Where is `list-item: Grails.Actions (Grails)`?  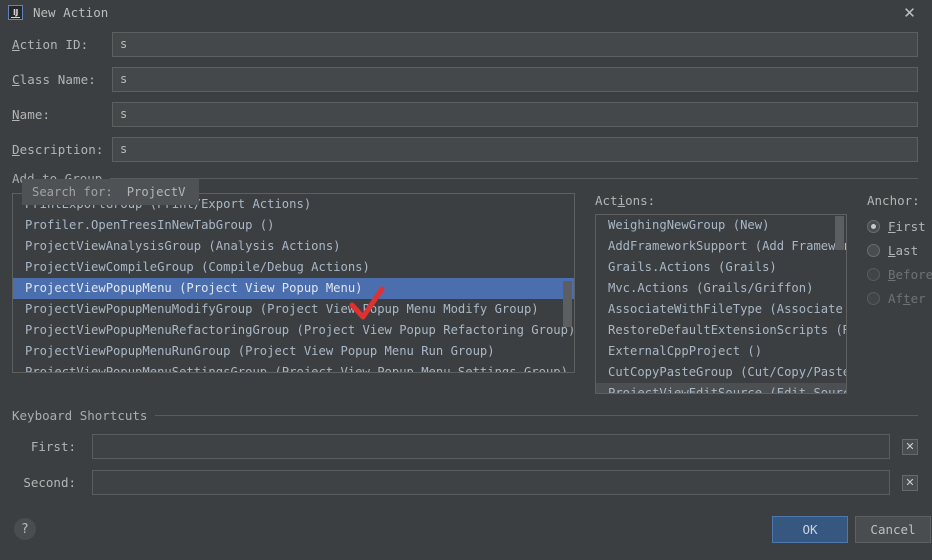 list-item: Grails.Actions (Grails) is located at coordinates (721, 267).